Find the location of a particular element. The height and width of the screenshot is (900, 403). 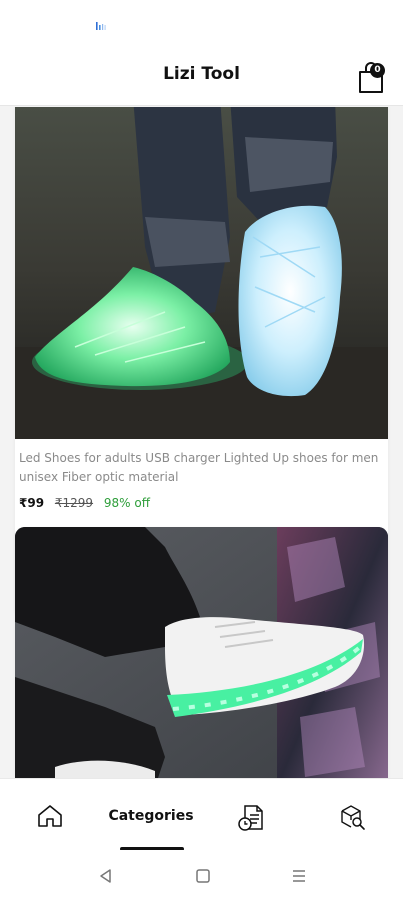

nav-categories: Categories is located at coordinates (151, 815).